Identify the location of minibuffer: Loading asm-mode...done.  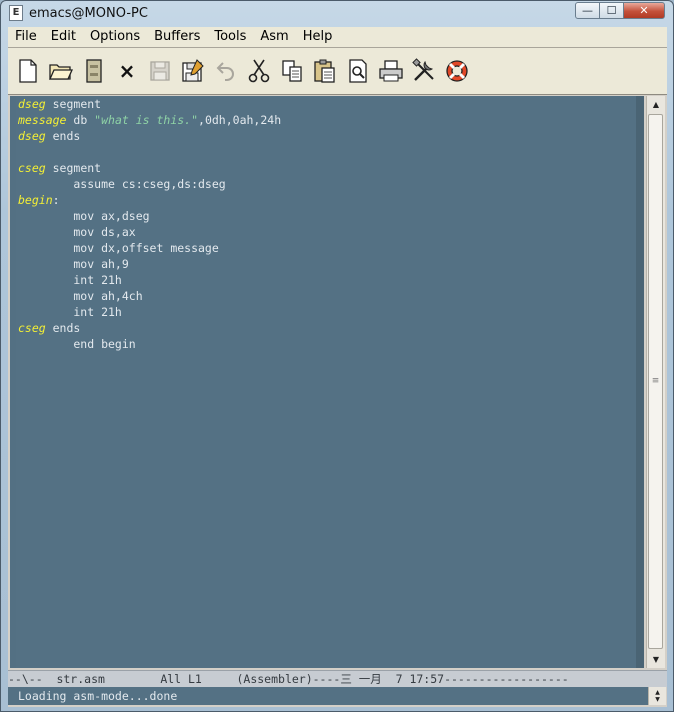
(328, 696).